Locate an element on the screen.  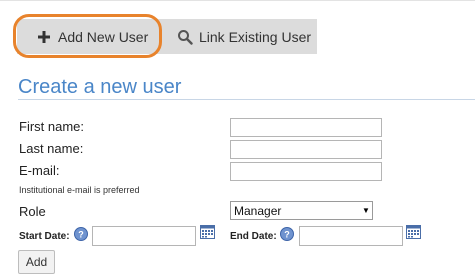
top-divider is located at coordinates (237, 0).